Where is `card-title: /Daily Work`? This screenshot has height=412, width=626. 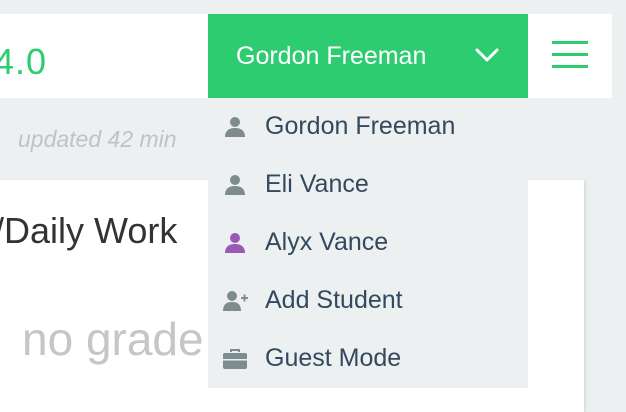 card-title: /Daily Work is located at coordinates (89, 230).